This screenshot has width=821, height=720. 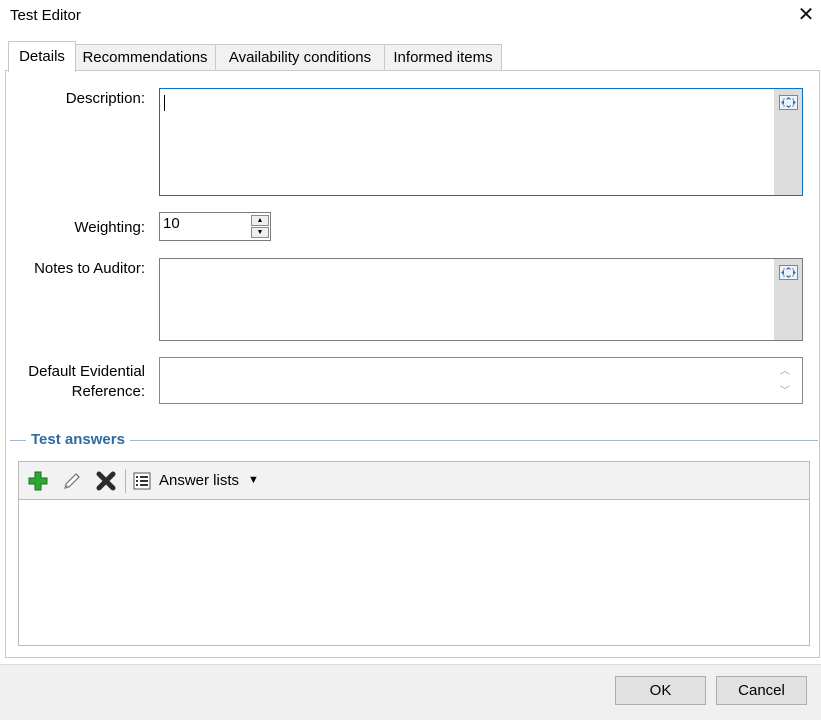 I want to click on tab-recommendations: Recommendations, so click(x=145, y=57).